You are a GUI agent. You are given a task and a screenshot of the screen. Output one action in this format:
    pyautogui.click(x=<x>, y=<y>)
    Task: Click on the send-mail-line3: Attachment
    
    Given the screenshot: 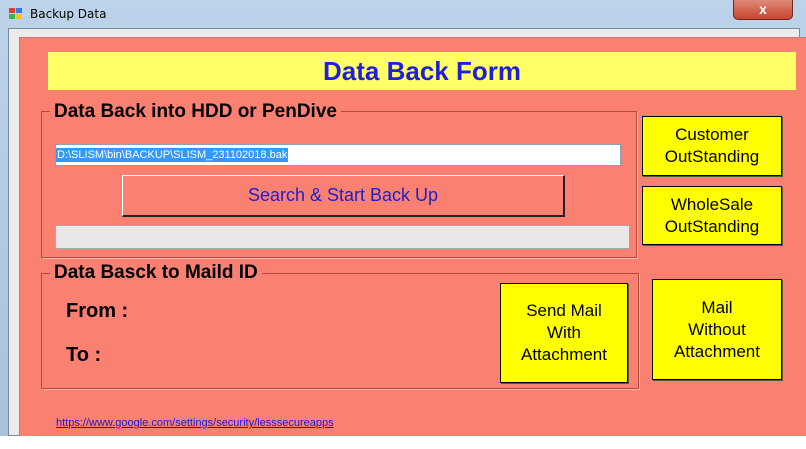 What is the action you would take?
    pyautogui.click(x=564, y=354)
    